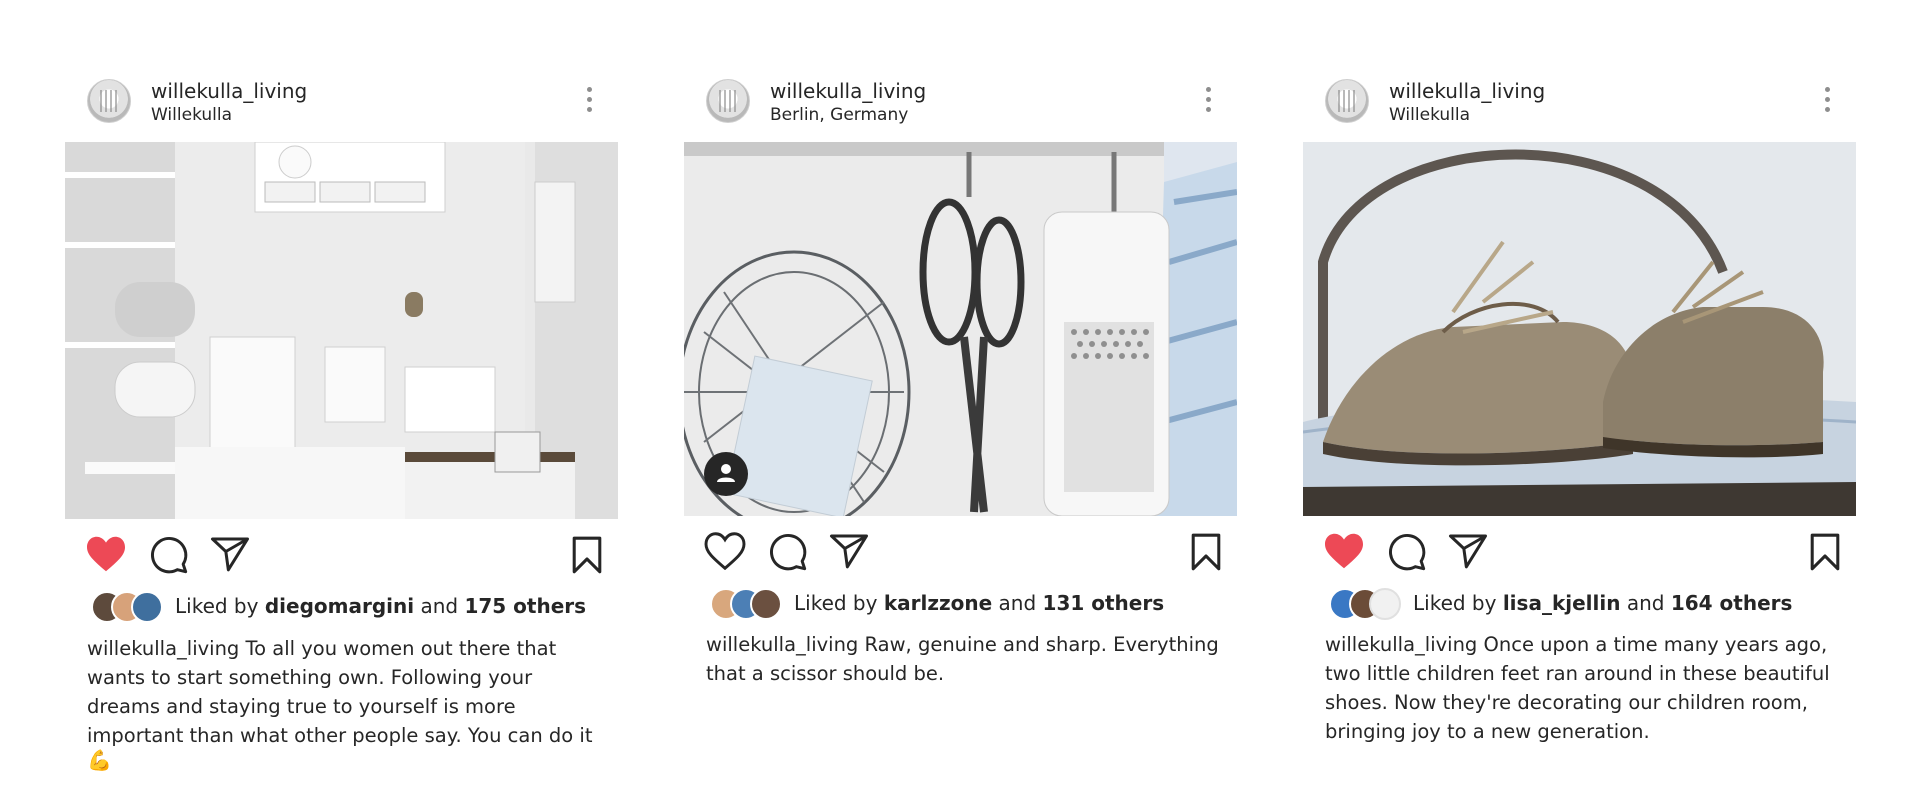 This screenshot has height=804, width=1920. Describe the element at coordinates (839, 115) in the screenshot. I see `post-location: Berlin, Germany` at that location.